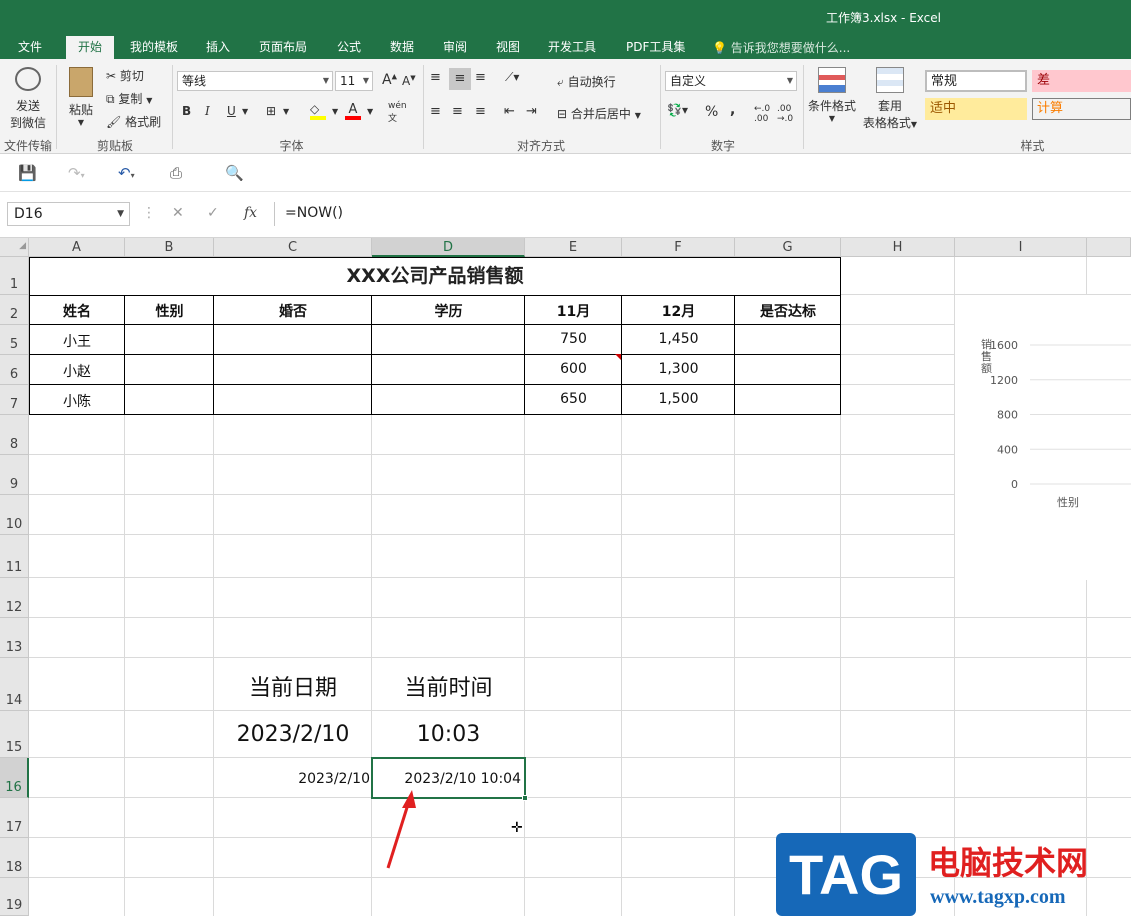  Describe the element at coordinates (788, 247) in the screenshot. I see `column-header-g: G` at that location.